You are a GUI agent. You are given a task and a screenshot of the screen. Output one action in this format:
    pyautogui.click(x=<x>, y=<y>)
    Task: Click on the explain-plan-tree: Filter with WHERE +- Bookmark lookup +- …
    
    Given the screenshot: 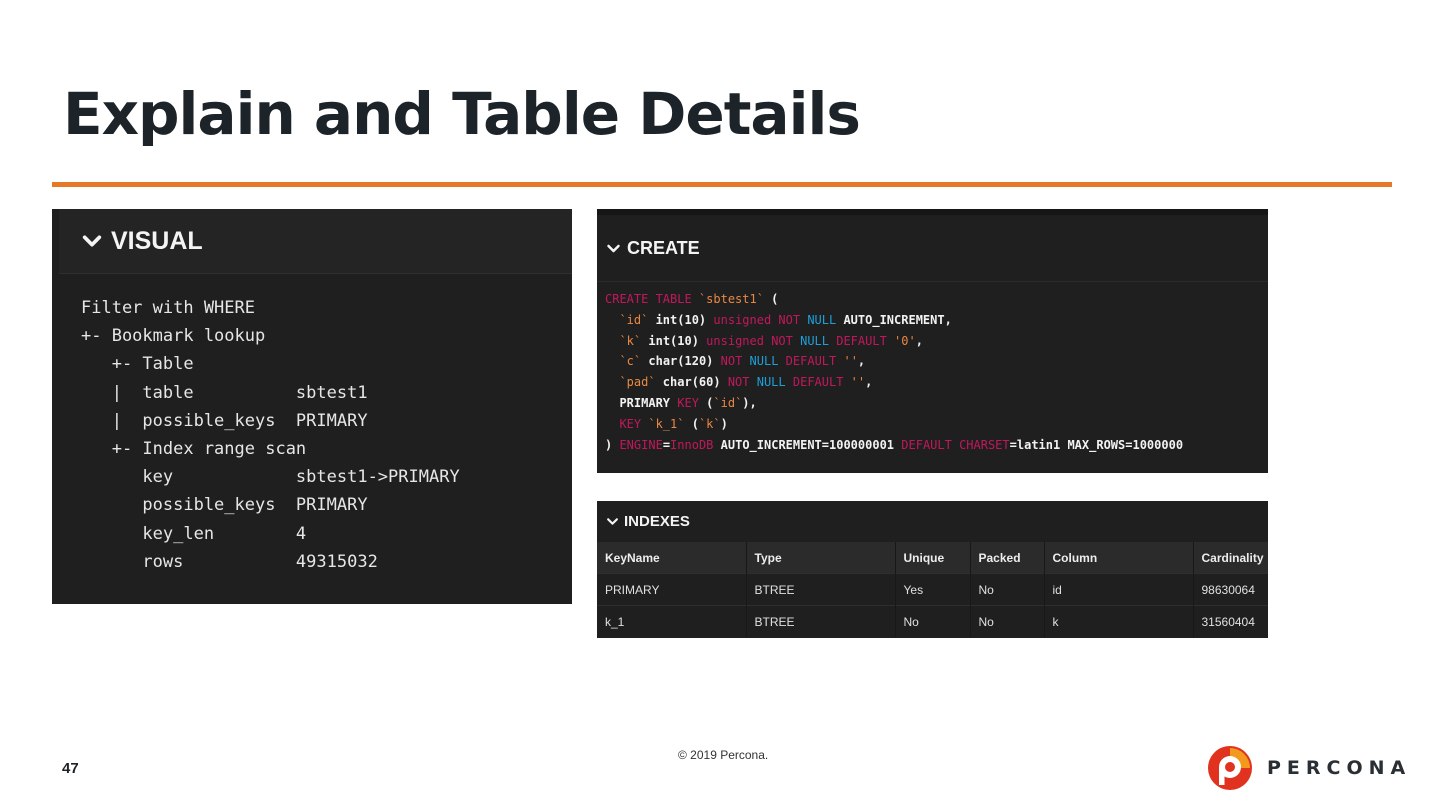 What is the action you would take?
    pyautogui.click(x=270, y=435)
    